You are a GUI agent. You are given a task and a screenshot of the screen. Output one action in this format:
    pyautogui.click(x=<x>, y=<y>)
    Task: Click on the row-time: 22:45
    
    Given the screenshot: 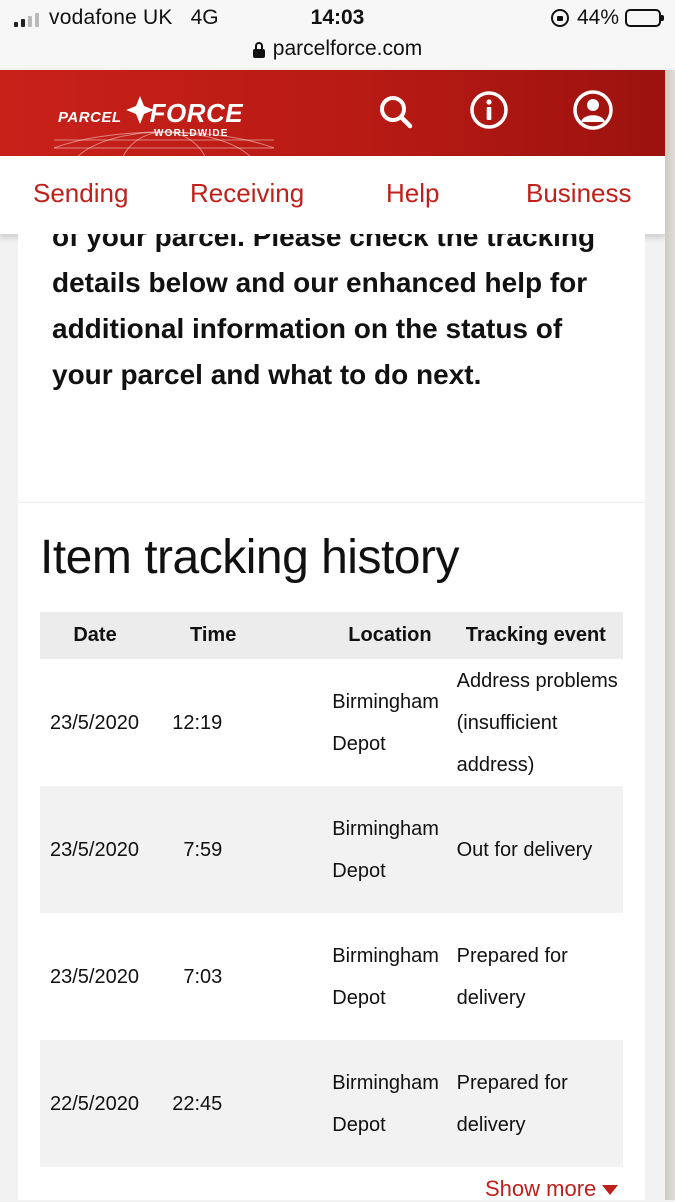 What is the action you would take?
    pyautogui.click(x=213, y=1103)
    